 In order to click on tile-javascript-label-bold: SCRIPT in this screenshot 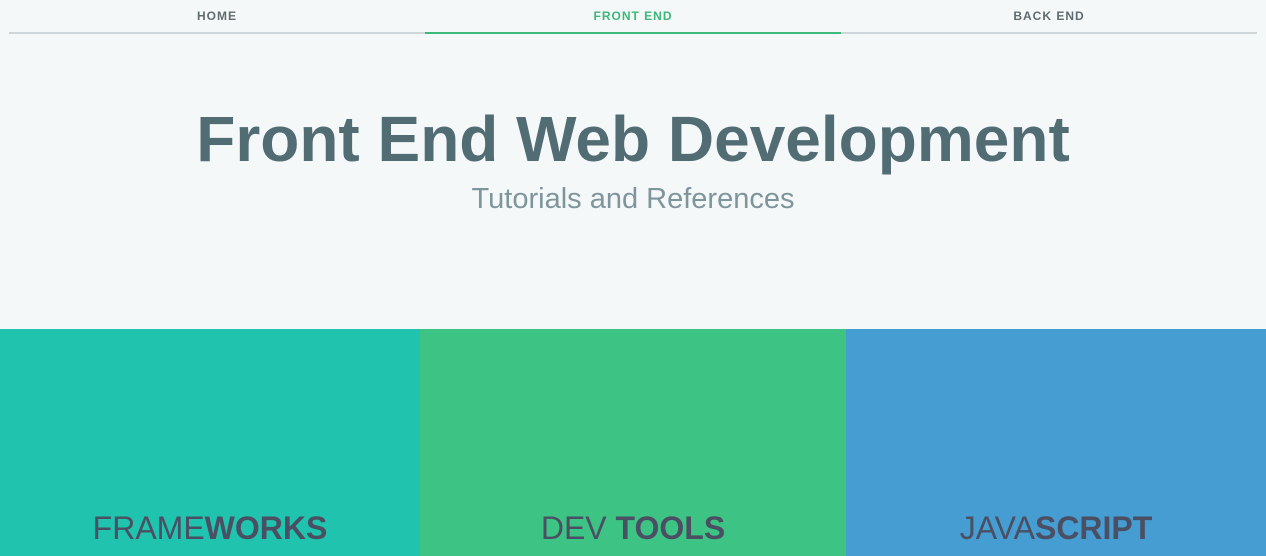, I will do `click(1093, 528)`.